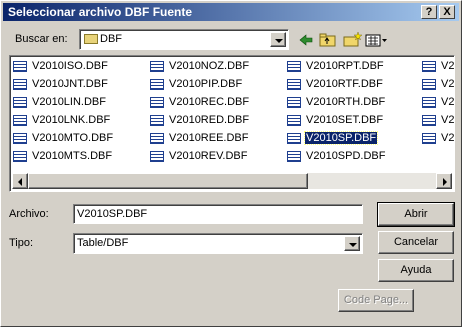  I want to click on file-name: V2010REE.DBF, so click(209, 138).